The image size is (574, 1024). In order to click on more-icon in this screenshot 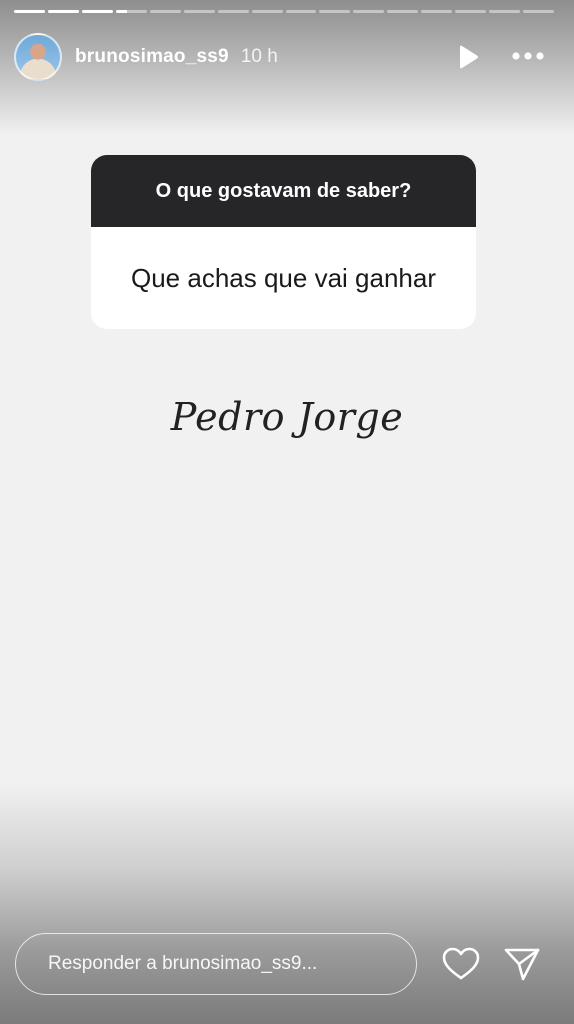, I will do `click(528, 56)`.